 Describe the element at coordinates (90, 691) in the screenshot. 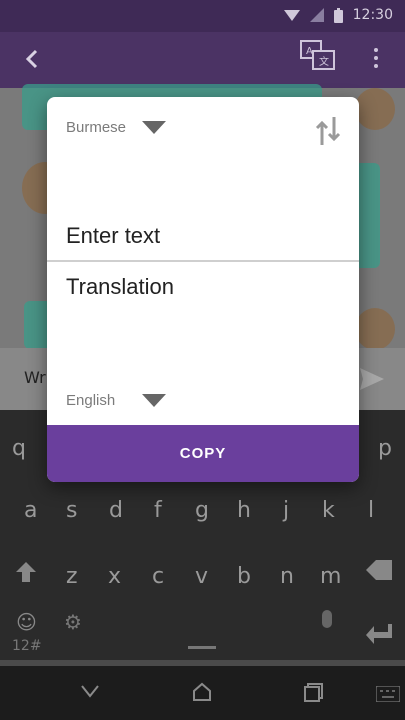

I see `nav-back-icon` at that location.